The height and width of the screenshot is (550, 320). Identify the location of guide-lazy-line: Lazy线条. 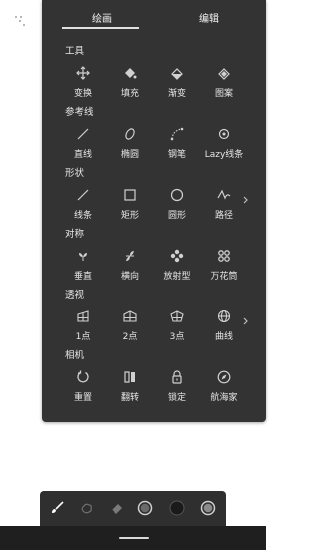
(224, 144).